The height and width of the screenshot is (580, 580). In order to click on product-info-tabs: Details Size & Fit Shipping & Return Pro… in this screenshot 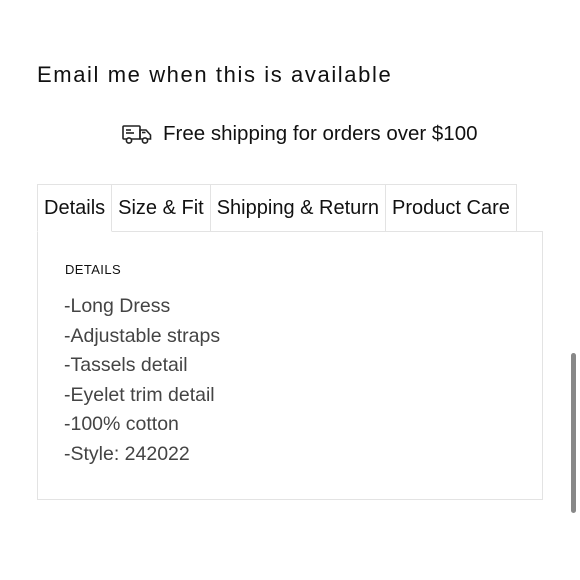, I will do `click(277, 208)`.